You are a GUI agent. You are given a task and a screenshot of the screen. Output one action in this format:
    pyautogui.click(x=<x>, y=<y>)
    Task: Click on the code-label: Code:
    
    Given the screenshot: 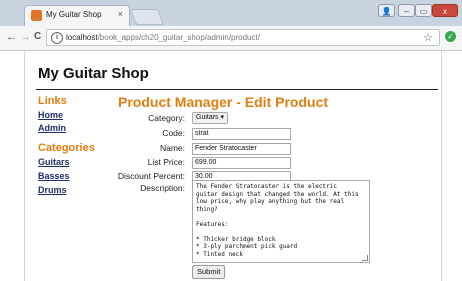 What is the action you would take?
    pyautogui.click(x=173, y=133)
    